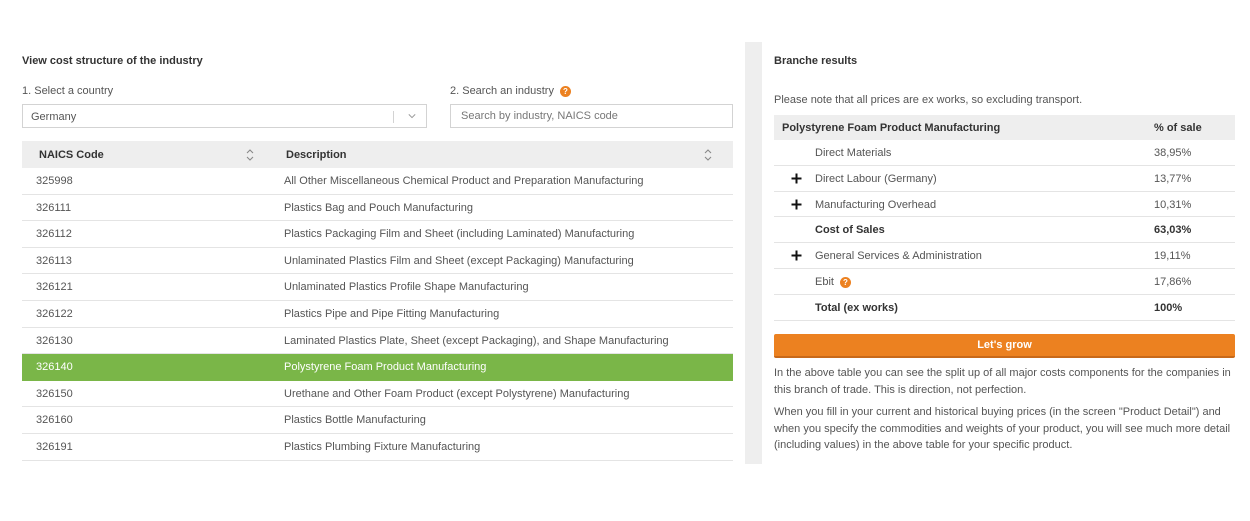 The height and width of the screenshot is (521, 1250). Describe the element at coordinates (1004, 282) in the screenshot. I see `results-row: Ebit? 17,86%` at that location.